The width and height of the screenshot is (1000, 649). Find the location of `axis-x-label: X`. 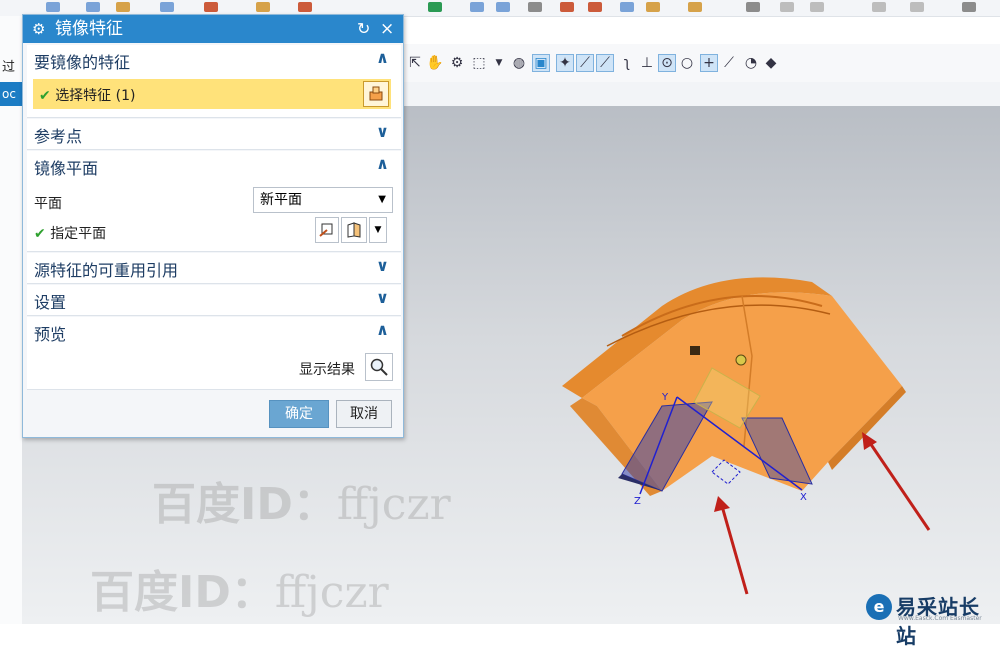

axis-x-label: X is located at coordinates (803, 497).